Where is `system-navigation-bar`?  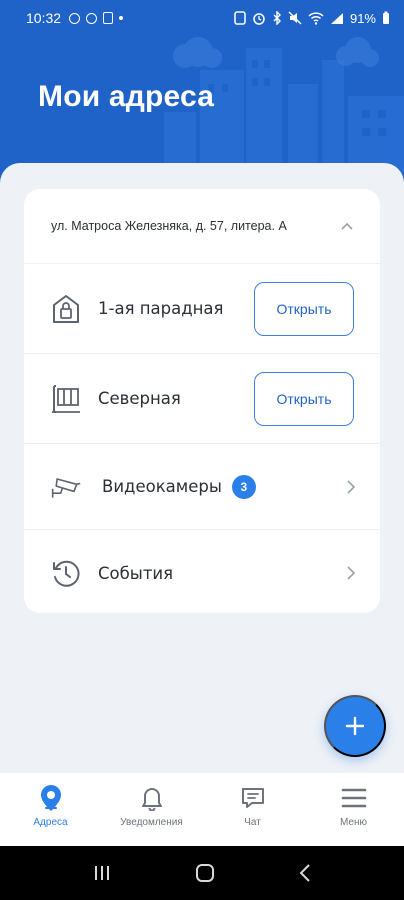 system-navigation-bar is located at coordinates (202, 873).